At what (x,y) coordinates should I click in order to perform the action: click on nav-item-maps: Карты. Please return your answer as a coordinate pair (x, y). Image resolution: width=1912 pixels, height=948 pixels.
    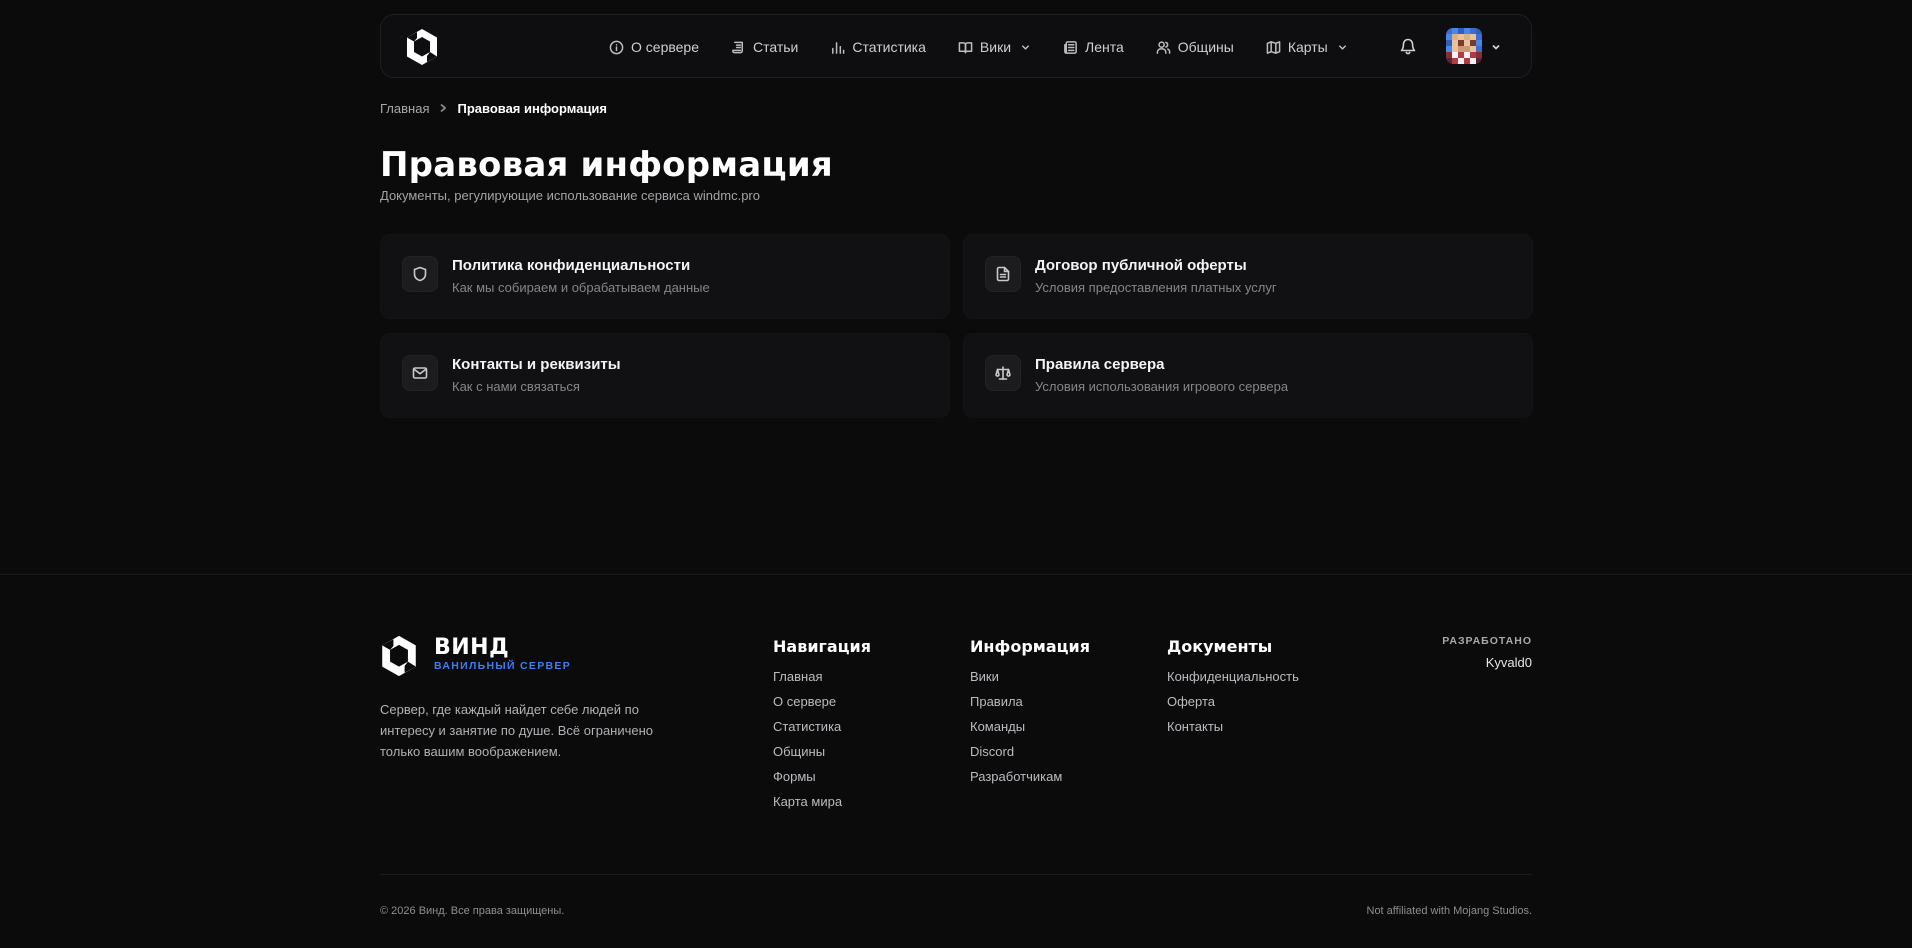
    Looking at the image, I should click on (1307, 47).